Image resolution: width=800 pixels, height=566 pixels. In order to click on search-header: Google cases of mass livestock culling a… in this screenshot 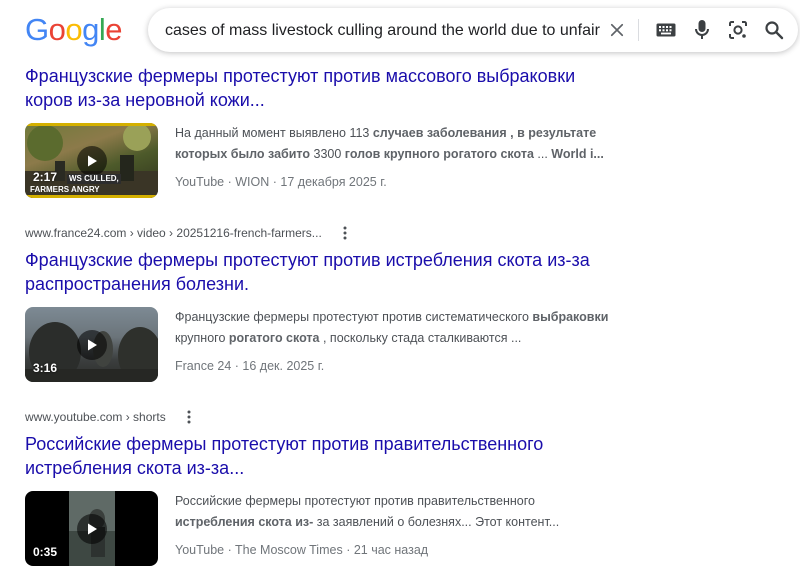, I will do `click(400, 31)`.